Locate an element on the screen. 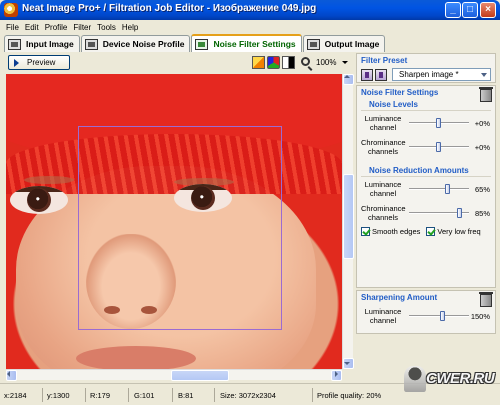  menu-file: File is located at coordinates (13, 27).